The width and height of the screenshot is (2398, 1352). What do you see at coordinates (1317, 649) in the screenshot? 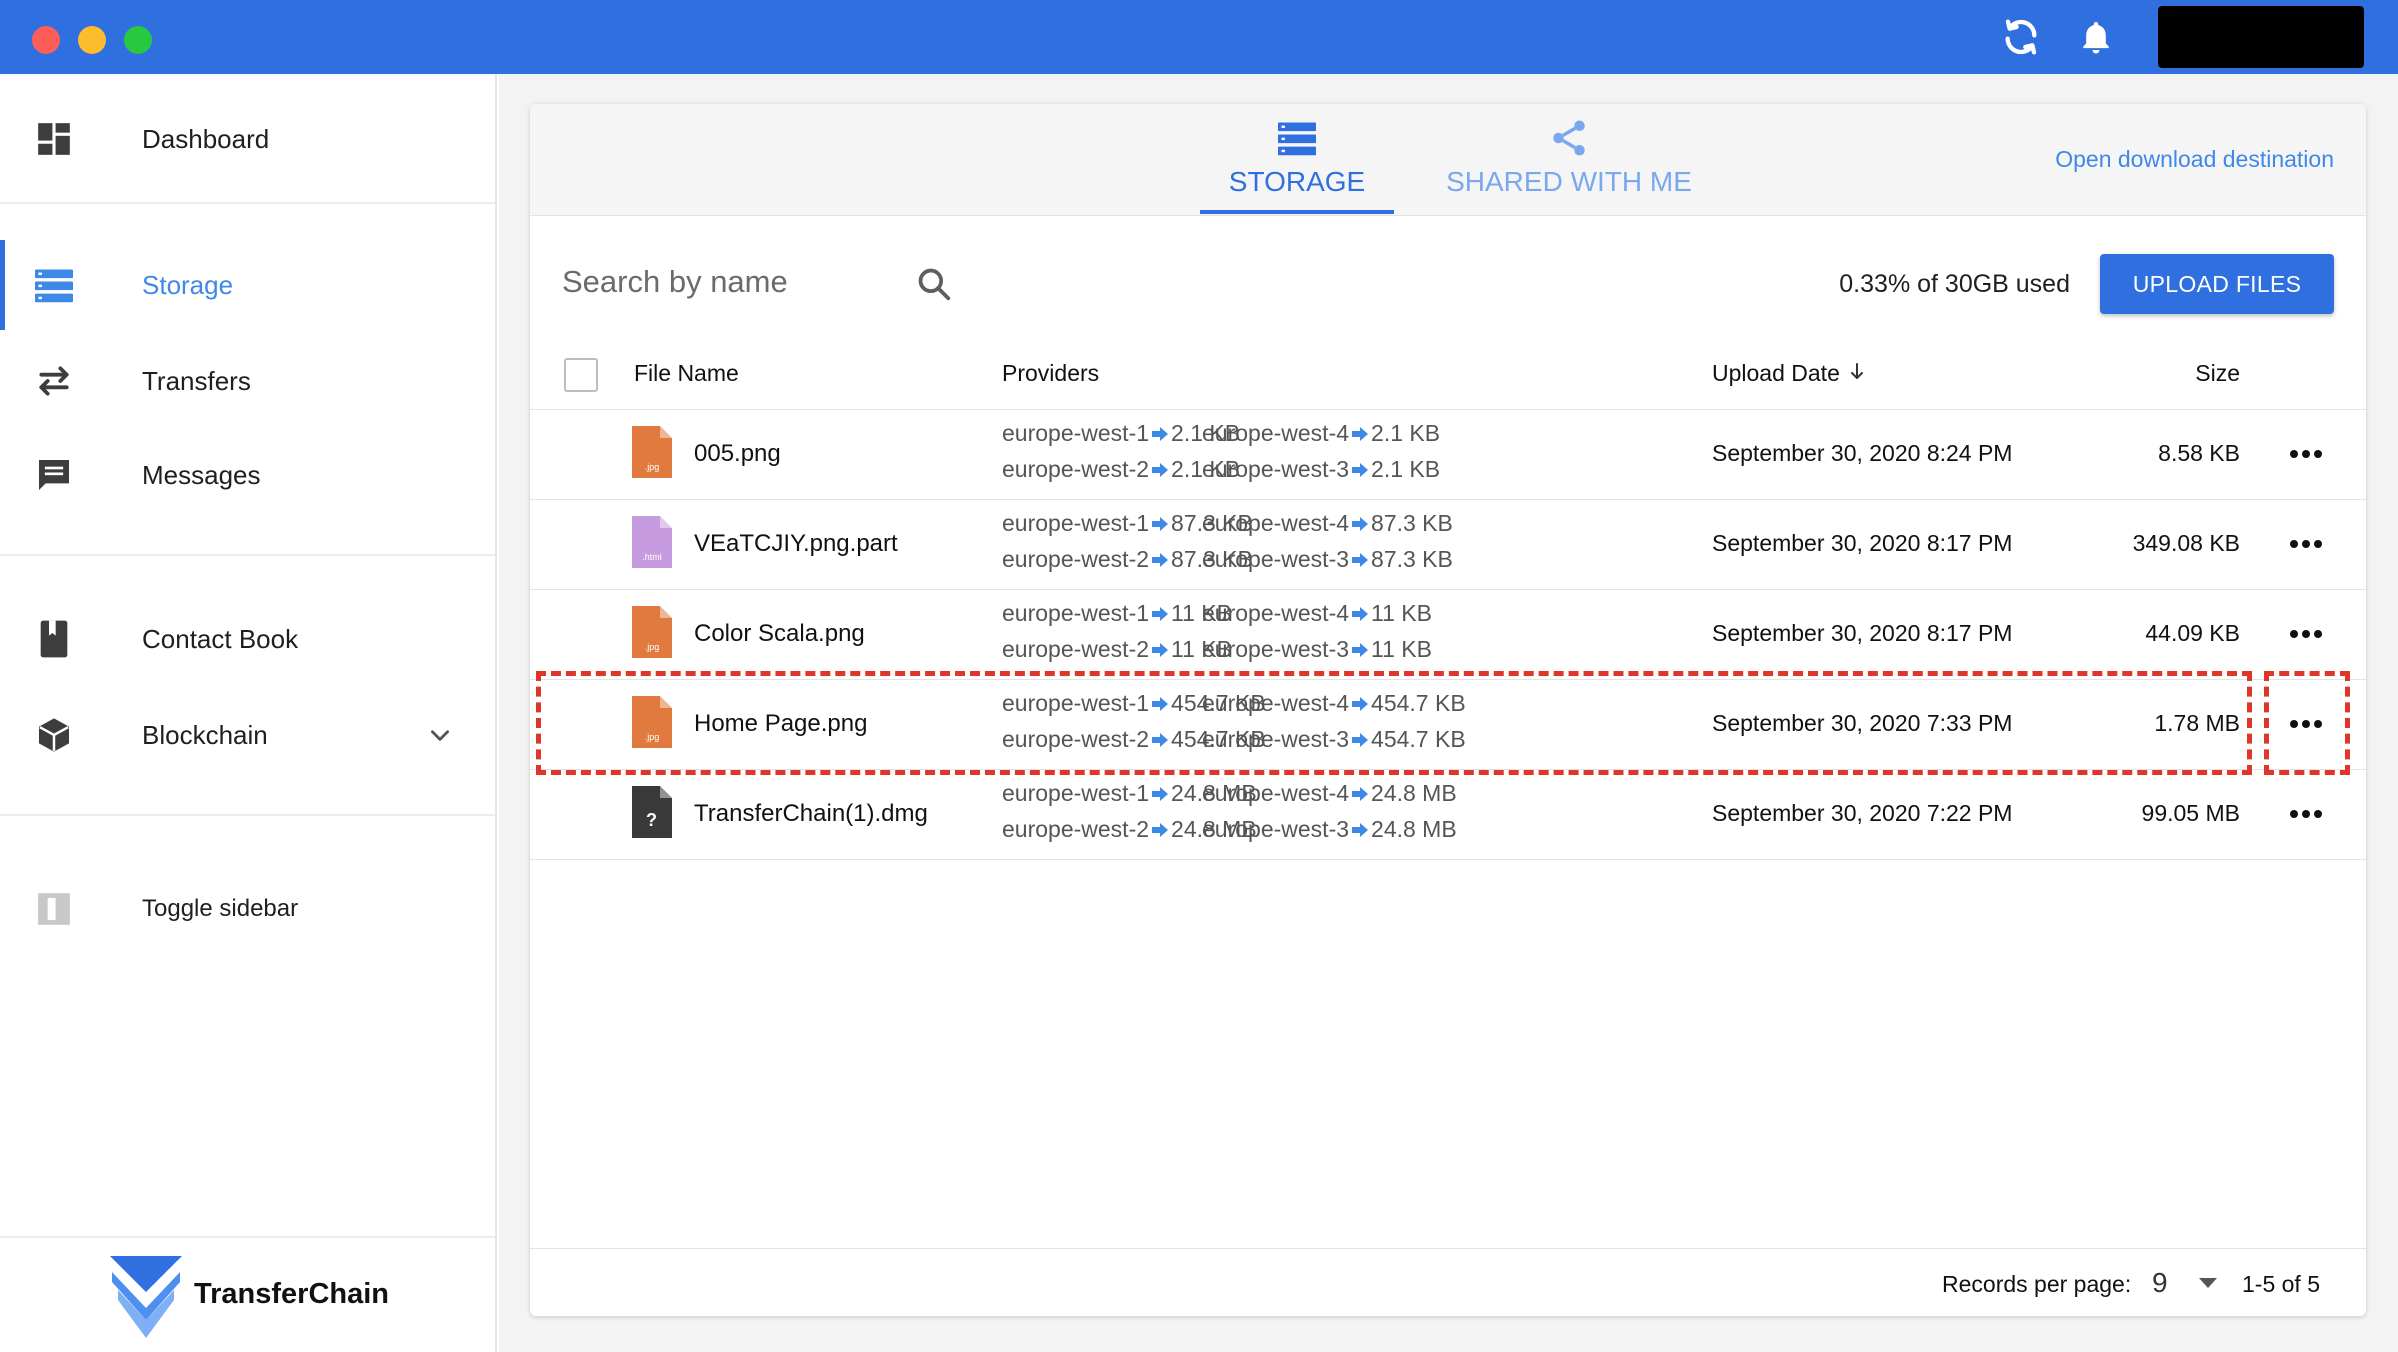
I see `provider-entry: europe-west-3 11 KB` at bounding box center [1317, 649].